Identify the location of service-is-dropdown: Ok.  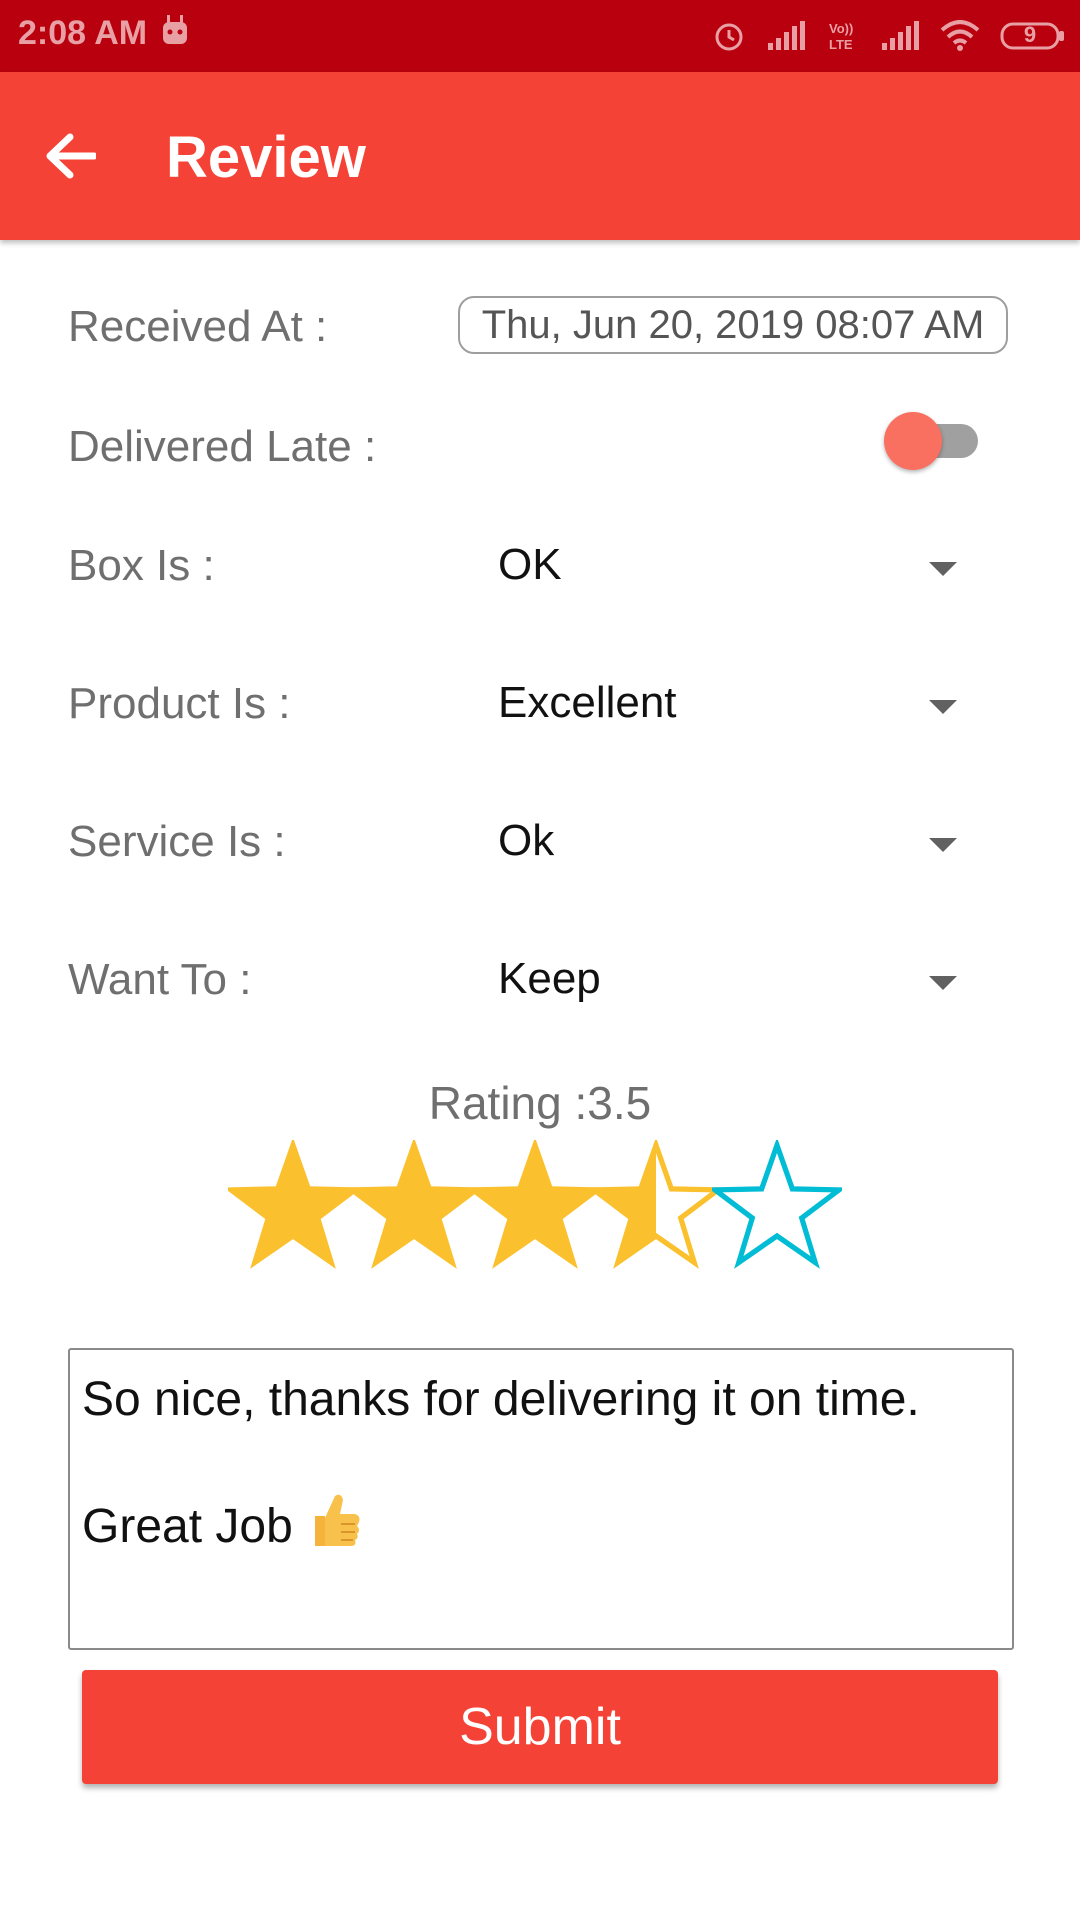
(730, 846).